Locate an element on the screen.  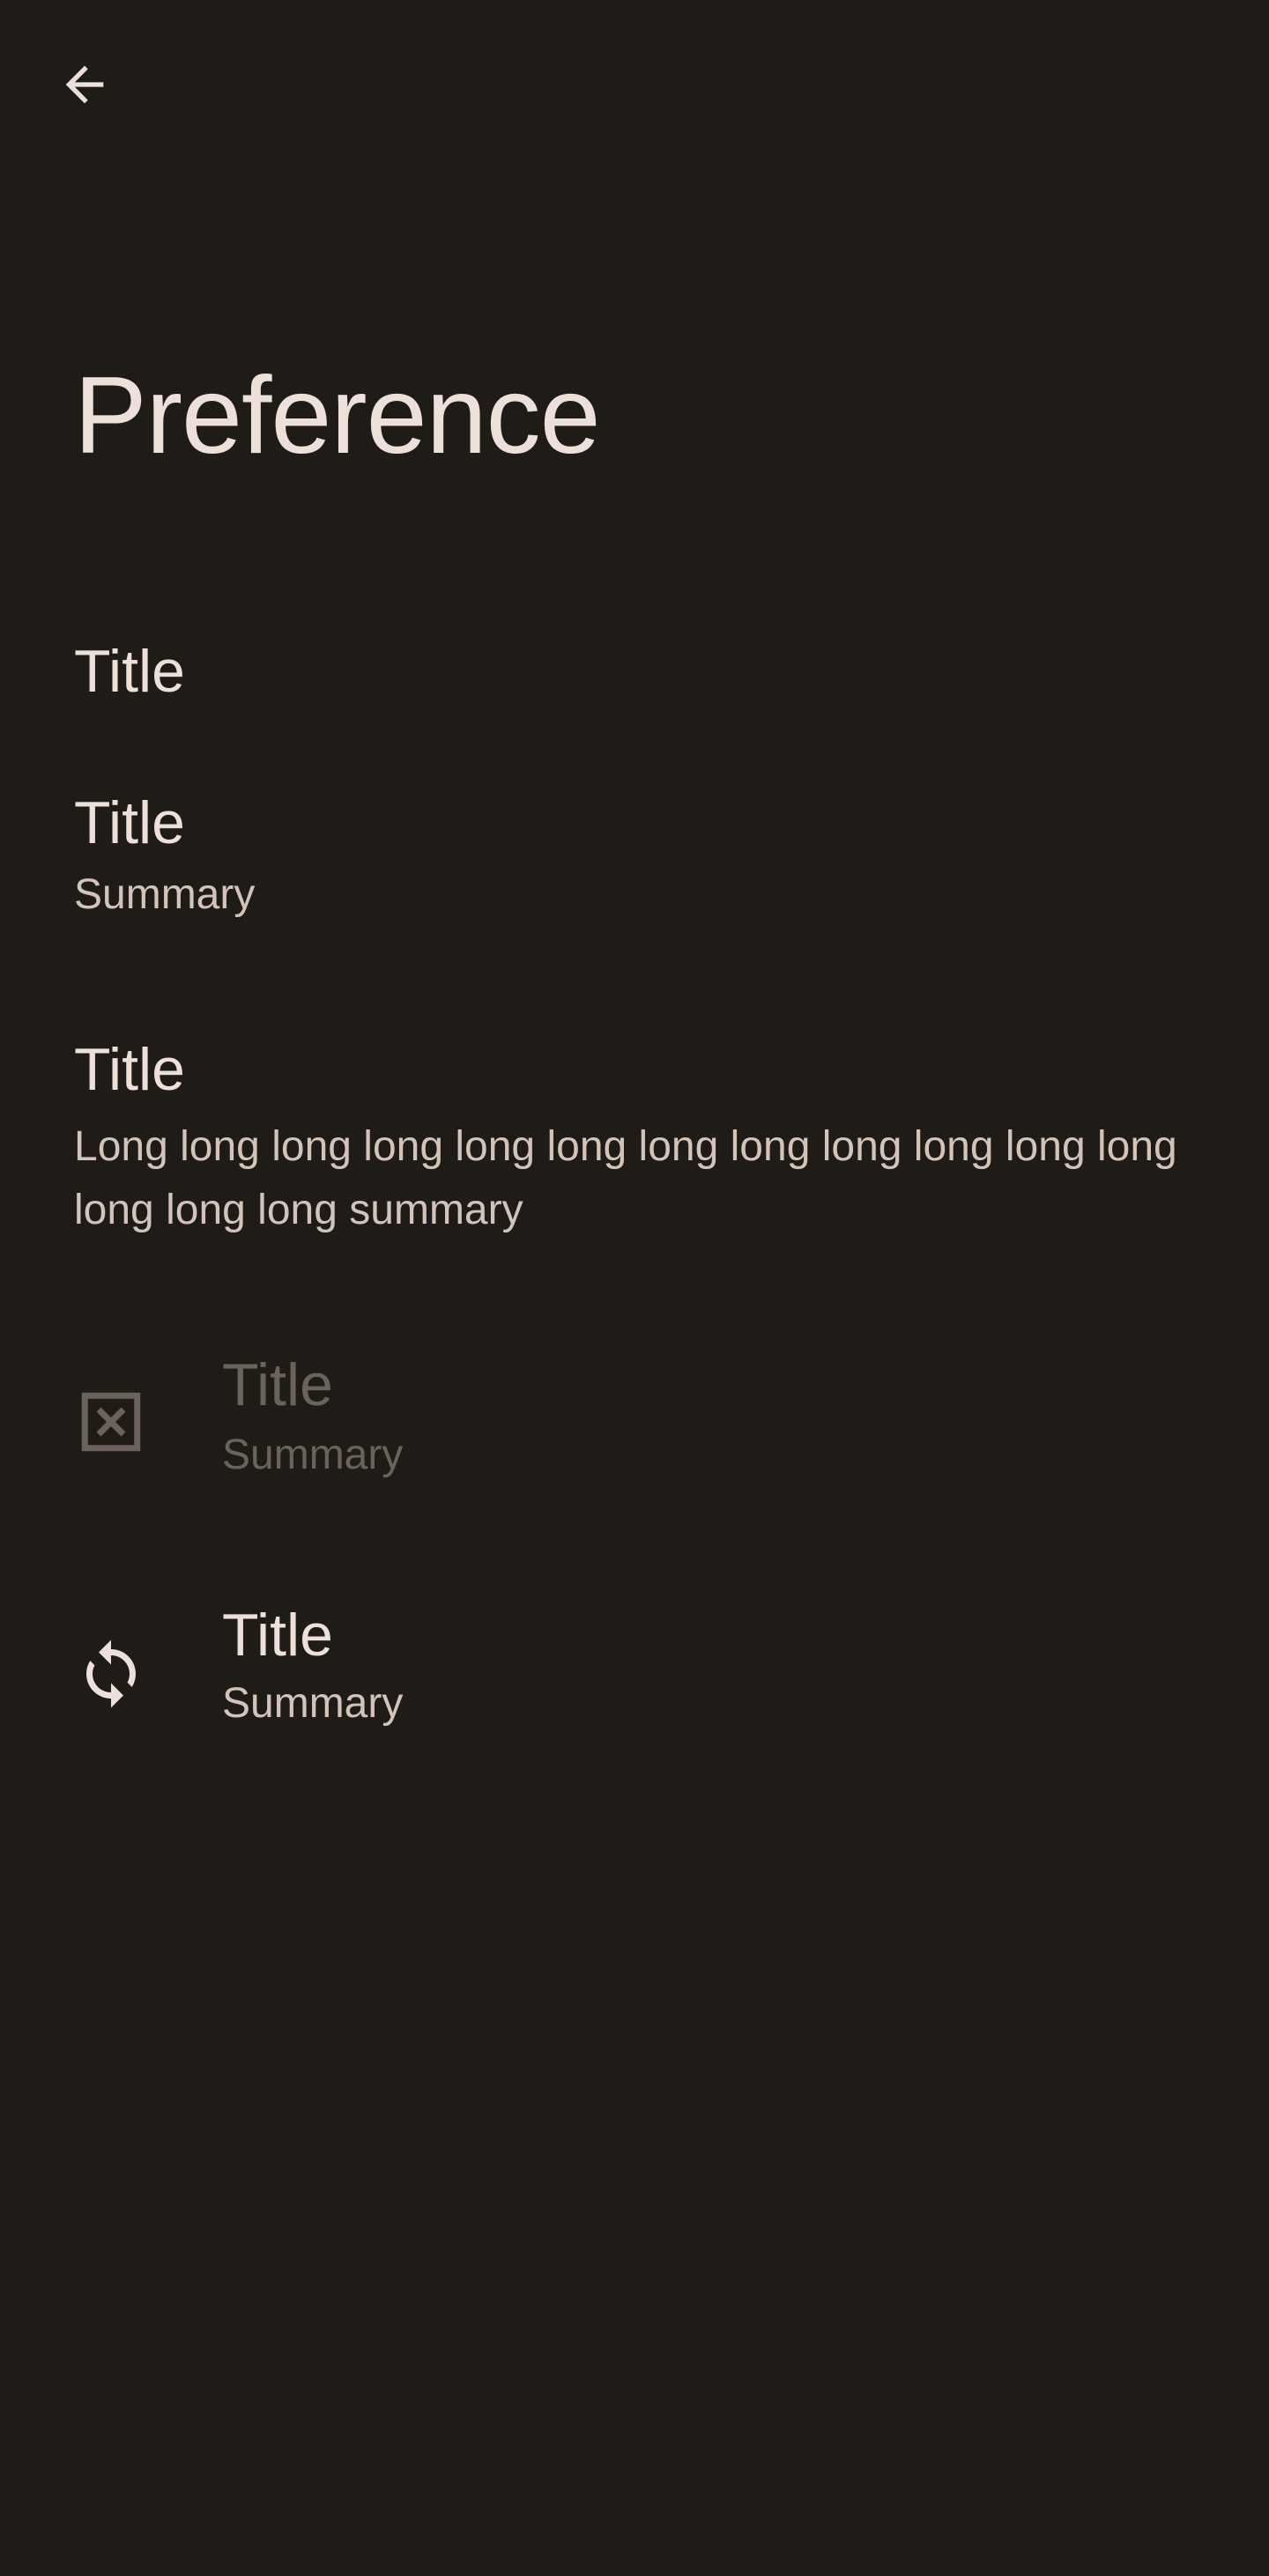
preference-item-with-summary: Title Summary is located at coordinates (634, 860).